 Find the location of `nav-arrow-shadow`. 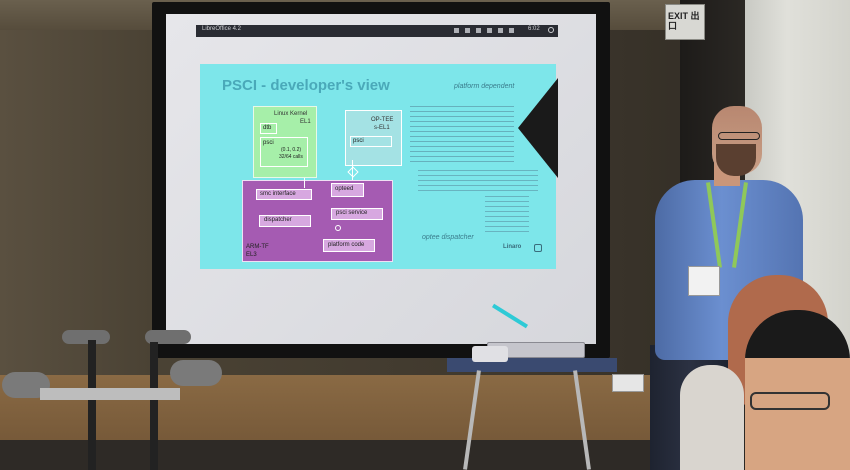

nav-arrow-shadow is located at coordinates (538, 128).